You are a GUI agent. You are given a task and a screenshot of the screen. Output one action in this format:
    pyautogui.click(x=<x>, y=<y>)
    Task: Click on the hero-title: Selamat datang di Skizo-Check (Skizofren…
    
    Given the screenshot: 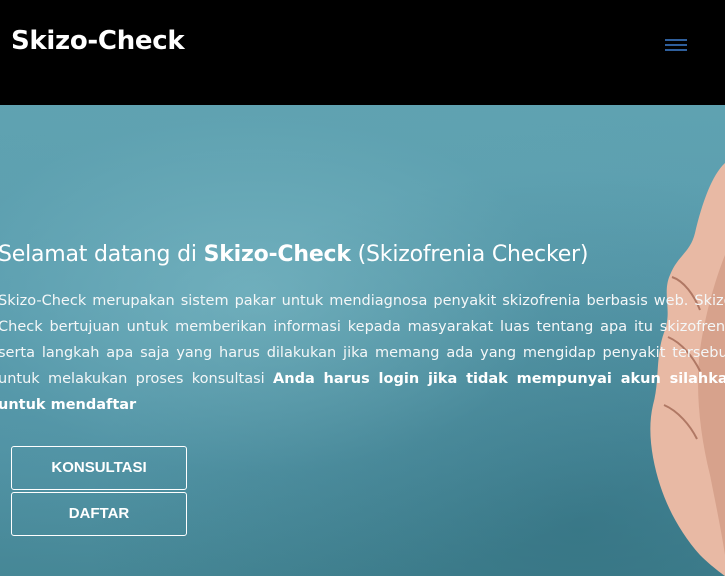 What is the action you would take?
    pyautogui.click(x=294, y=254)
    